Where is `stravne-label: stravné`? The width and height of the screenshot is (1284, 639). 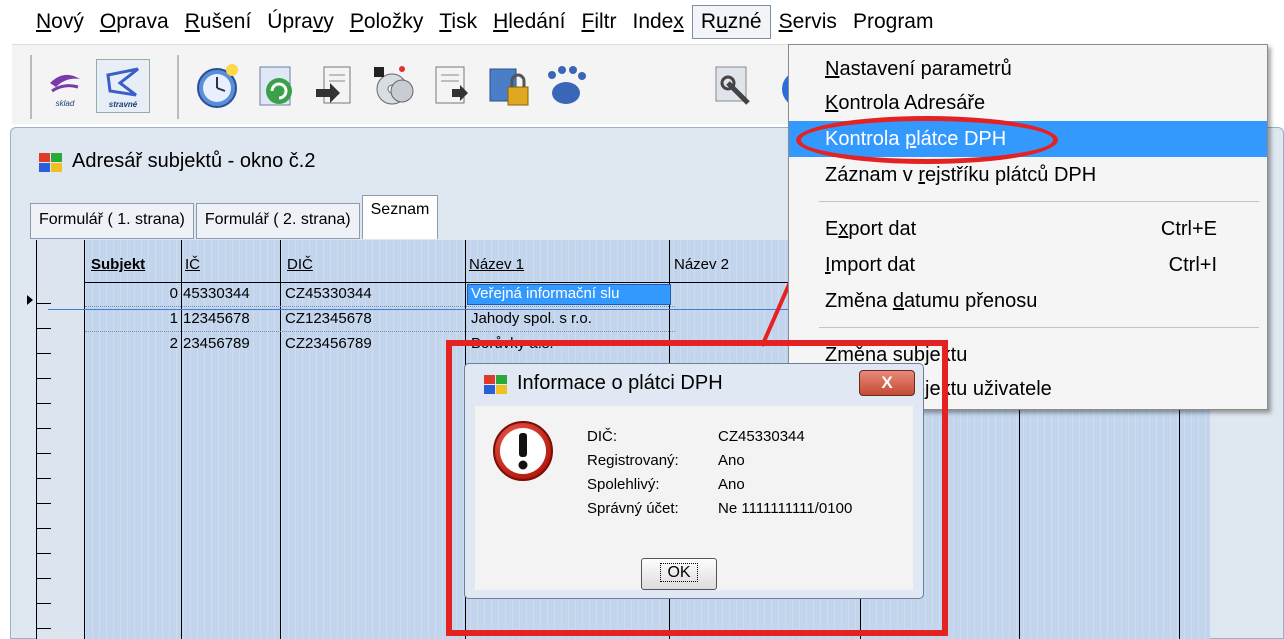 stravne-label: stravné is located at coordinates (123, 104).